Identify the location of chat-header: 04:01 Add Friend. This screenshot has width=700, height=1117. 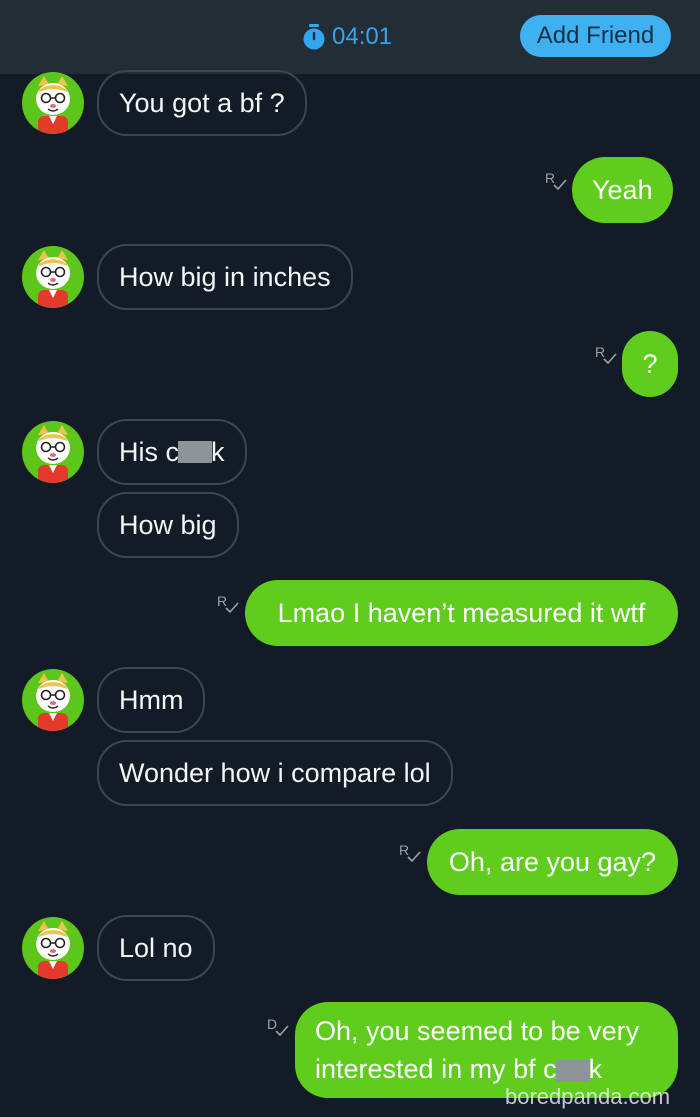
(350, 37).